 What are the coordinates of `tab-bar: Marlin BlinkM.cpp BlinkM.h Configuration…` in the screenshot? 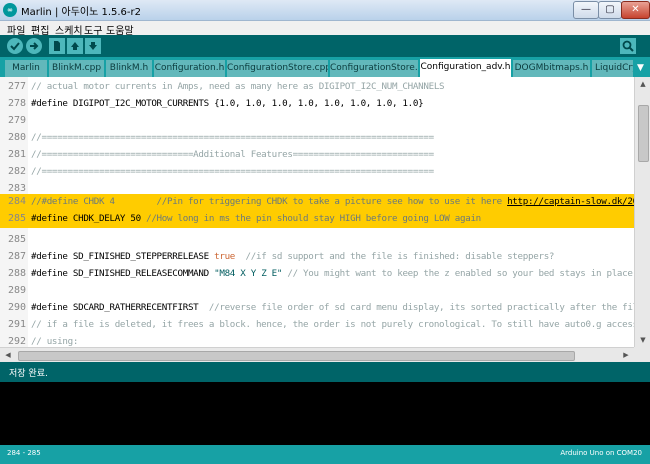 It's located at (325, 67).